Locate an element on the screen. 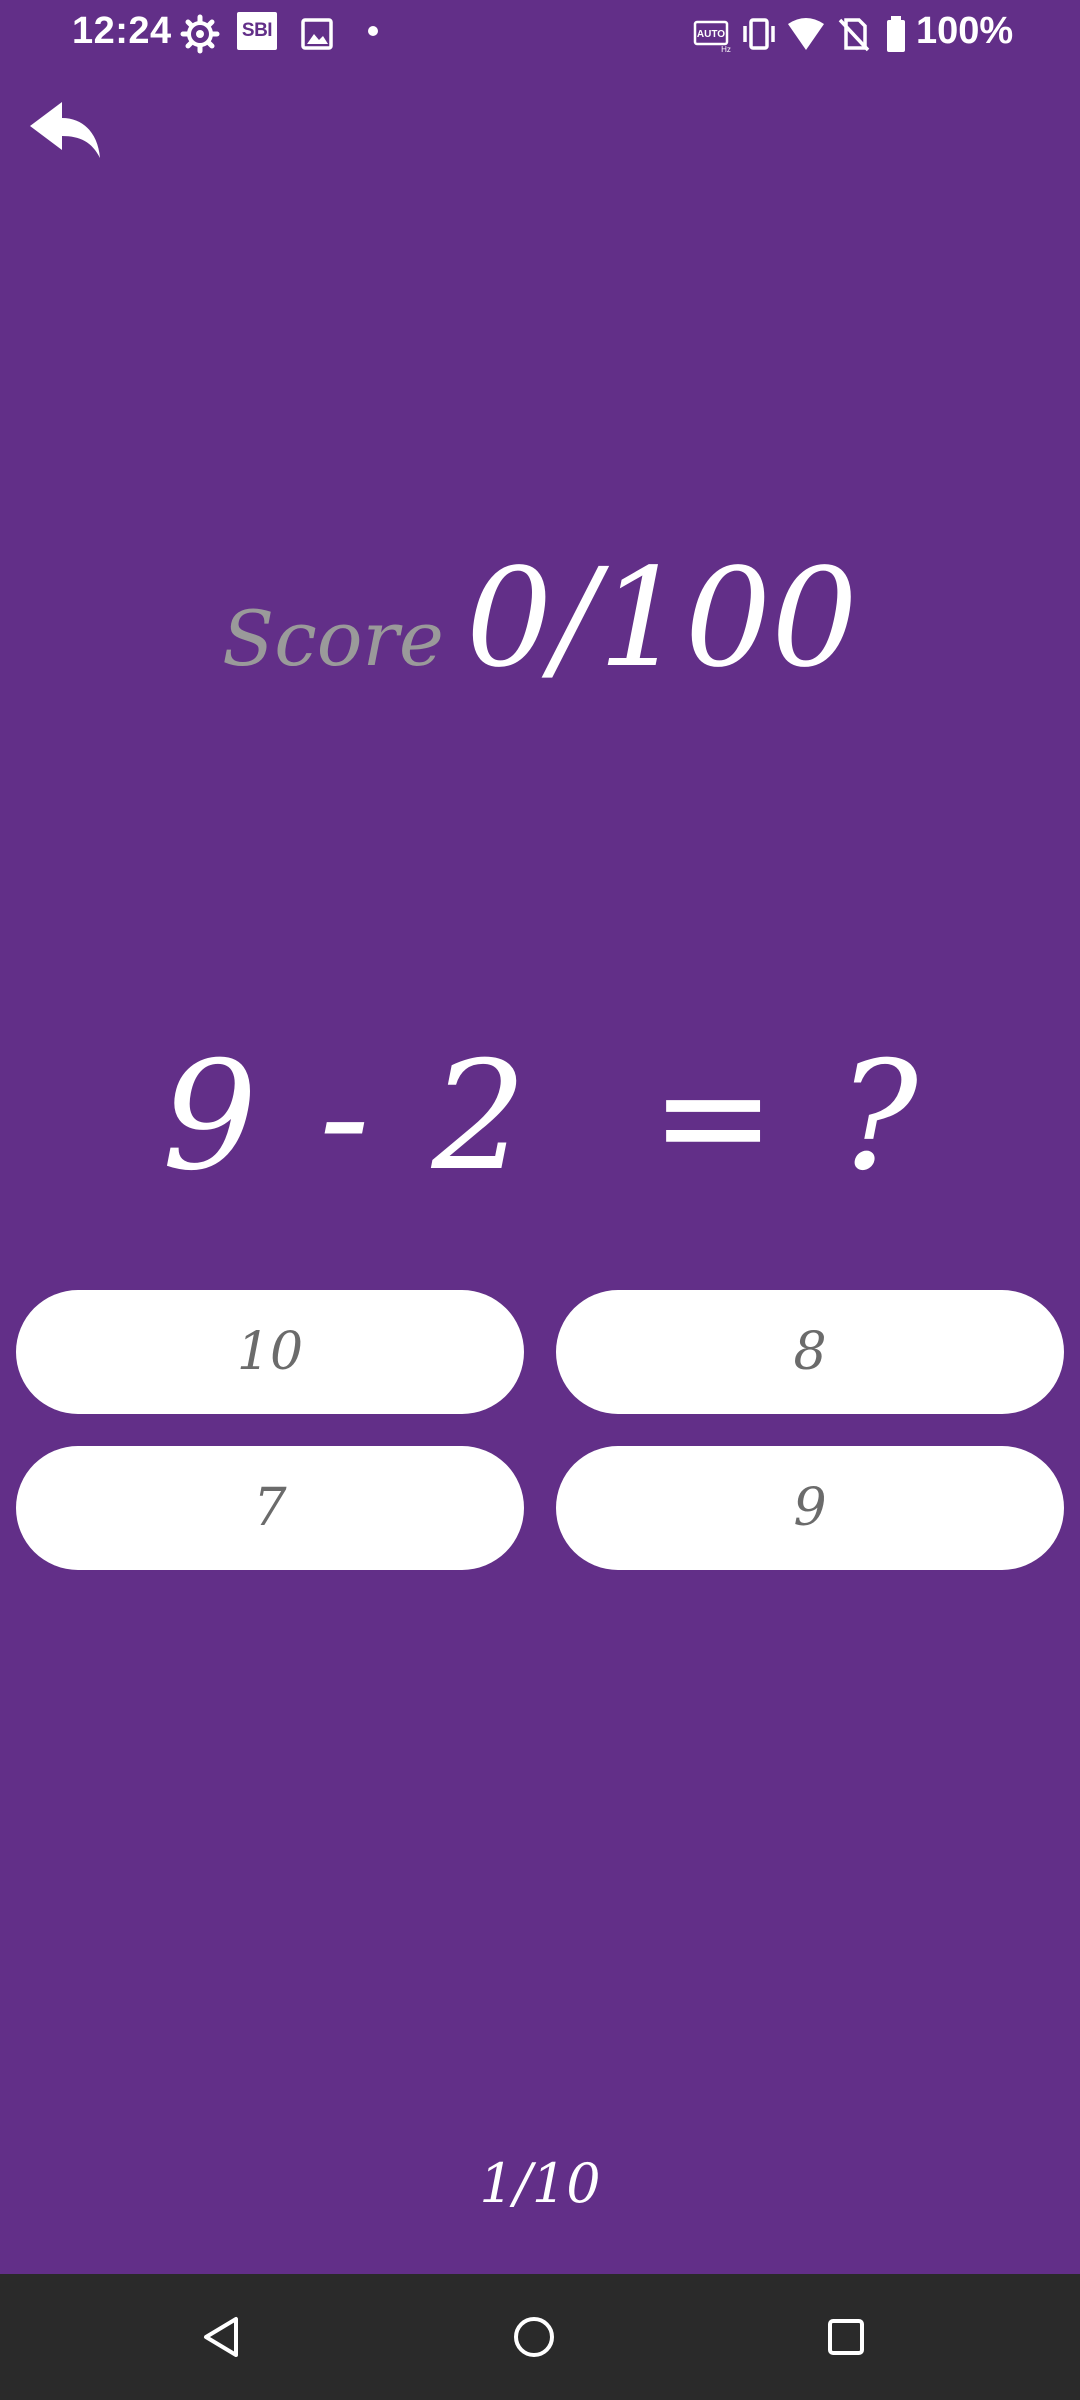  recents-square-icon is located at coordinates (846, 2337).